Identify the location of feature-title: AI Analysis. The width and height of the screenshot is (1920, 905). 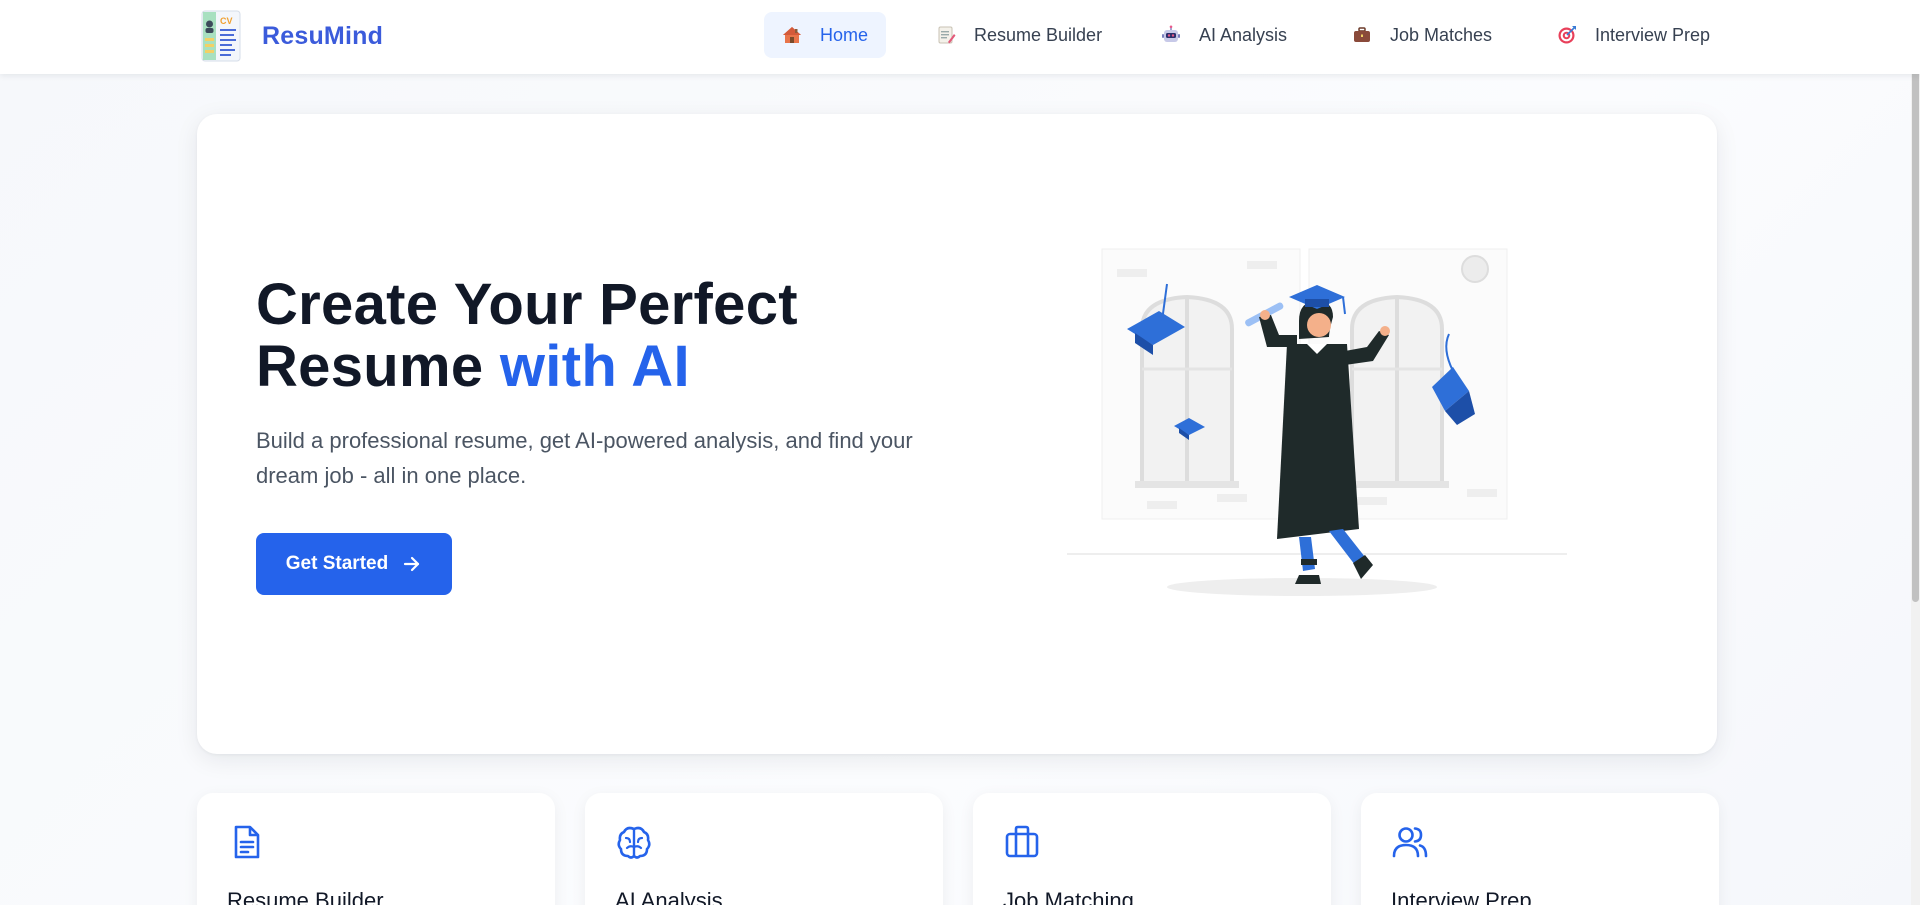
(669, 896).